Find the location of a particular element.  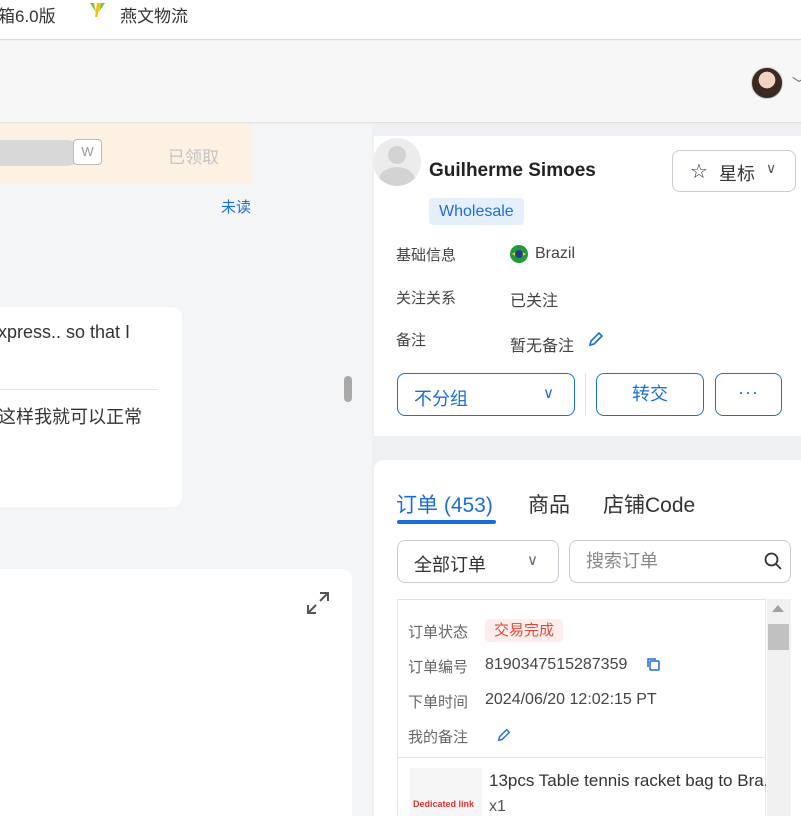

coupon-progress is located at coordinates (40, 153).